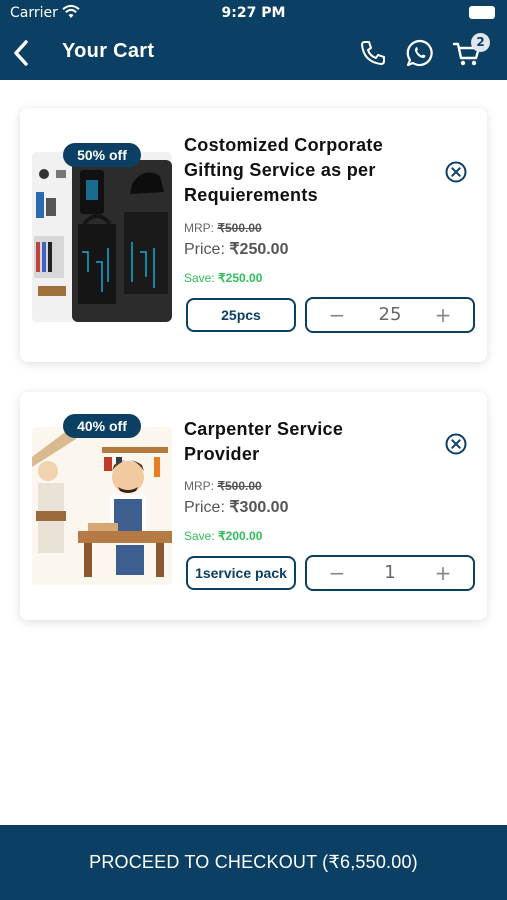 Image resolution: width=507 pixels, height=900 pixels. I want to click on proceed-to-checkout-button: PROCEED TO CHECKOUT (₹6,550.00), so click(253, 862).